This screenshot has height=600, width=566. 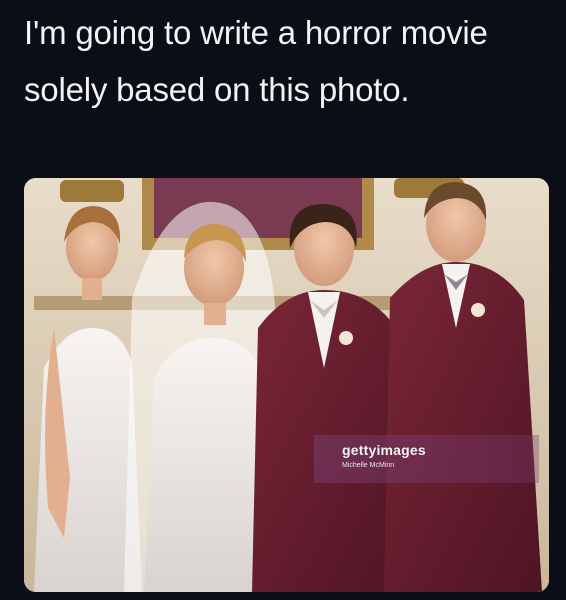 What do you see at coordinates (426, 459) in the screenshot?
I see `getty-watermark: gettyimages Michelle McMinn` at bounding box center [426, 459].